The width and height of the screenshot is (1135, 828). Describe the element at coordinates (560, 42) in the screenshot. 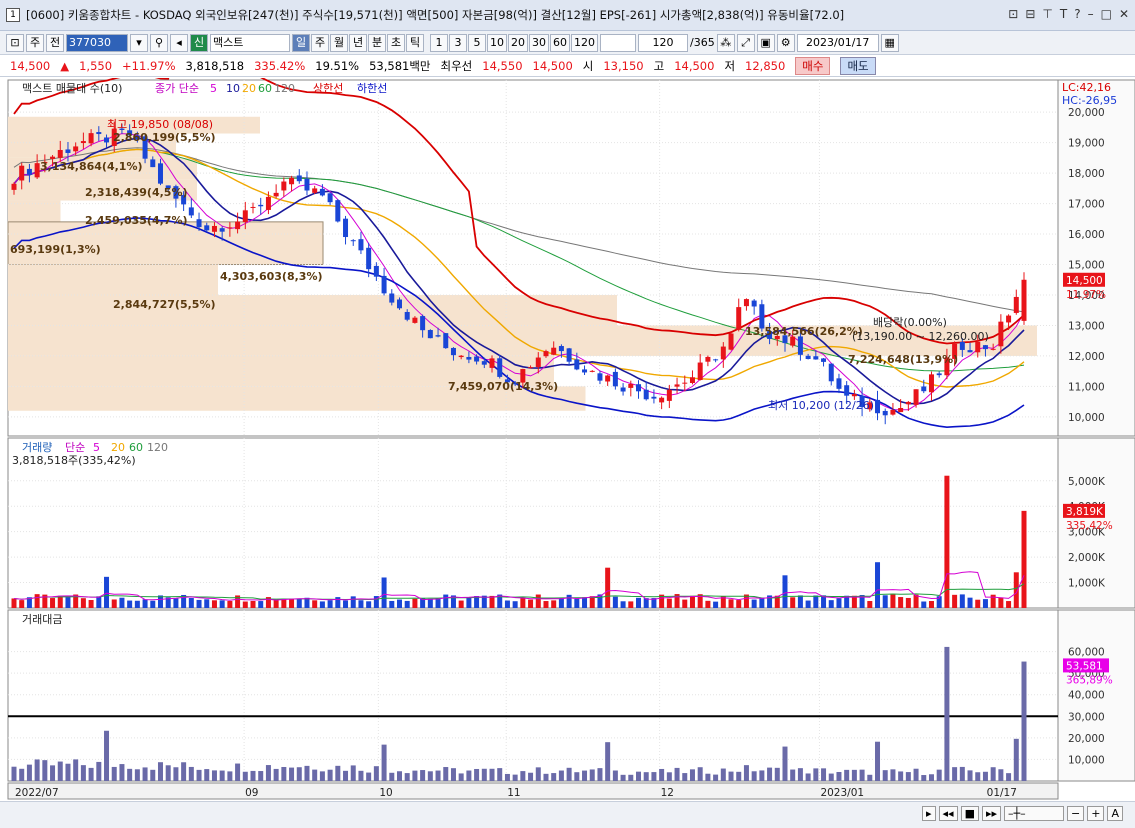

I see `interval-tab-60: 60` at that location.